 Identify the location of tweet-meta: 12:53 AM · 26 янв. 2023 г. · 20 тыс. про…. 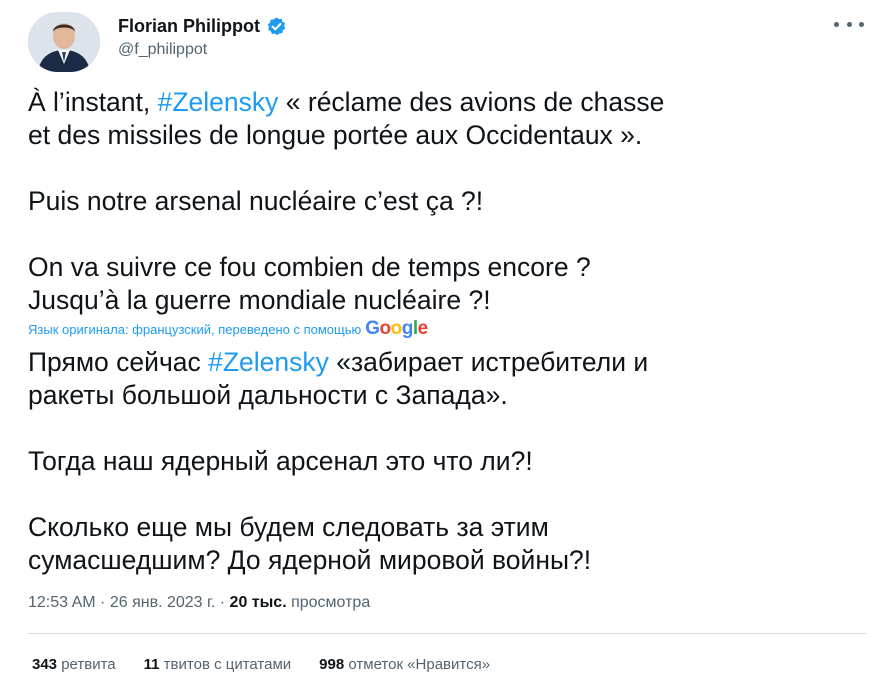
(199, 603).